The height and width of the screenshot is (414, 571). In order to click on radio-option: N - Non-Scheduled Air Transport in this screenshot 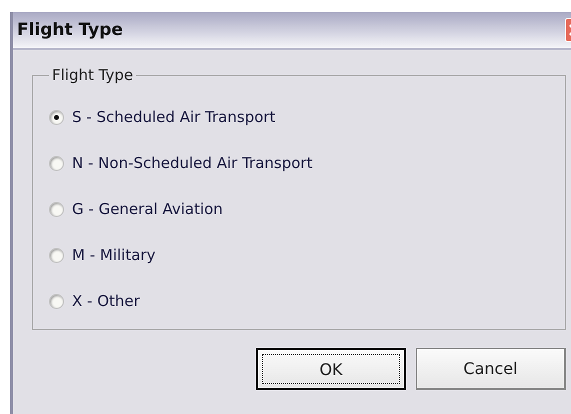, I will do `click(180, 163)`.